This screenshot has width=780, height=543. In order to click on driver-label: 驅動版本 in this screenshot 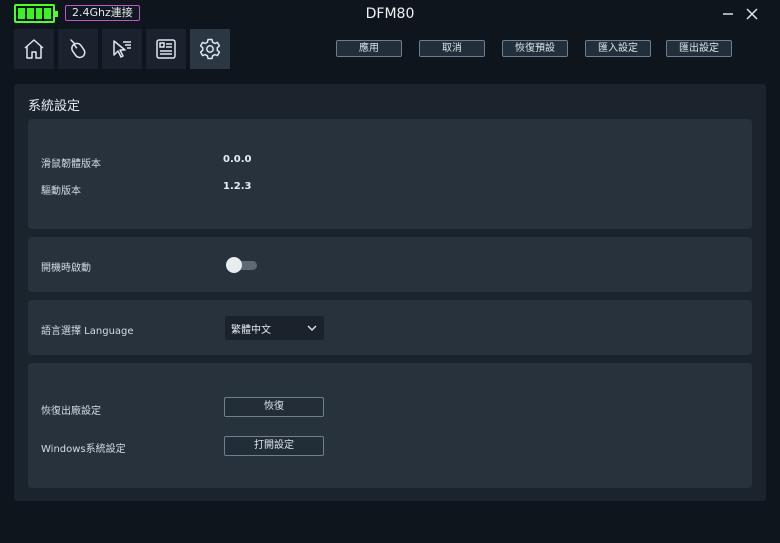, I will do `click(61, 191)`.